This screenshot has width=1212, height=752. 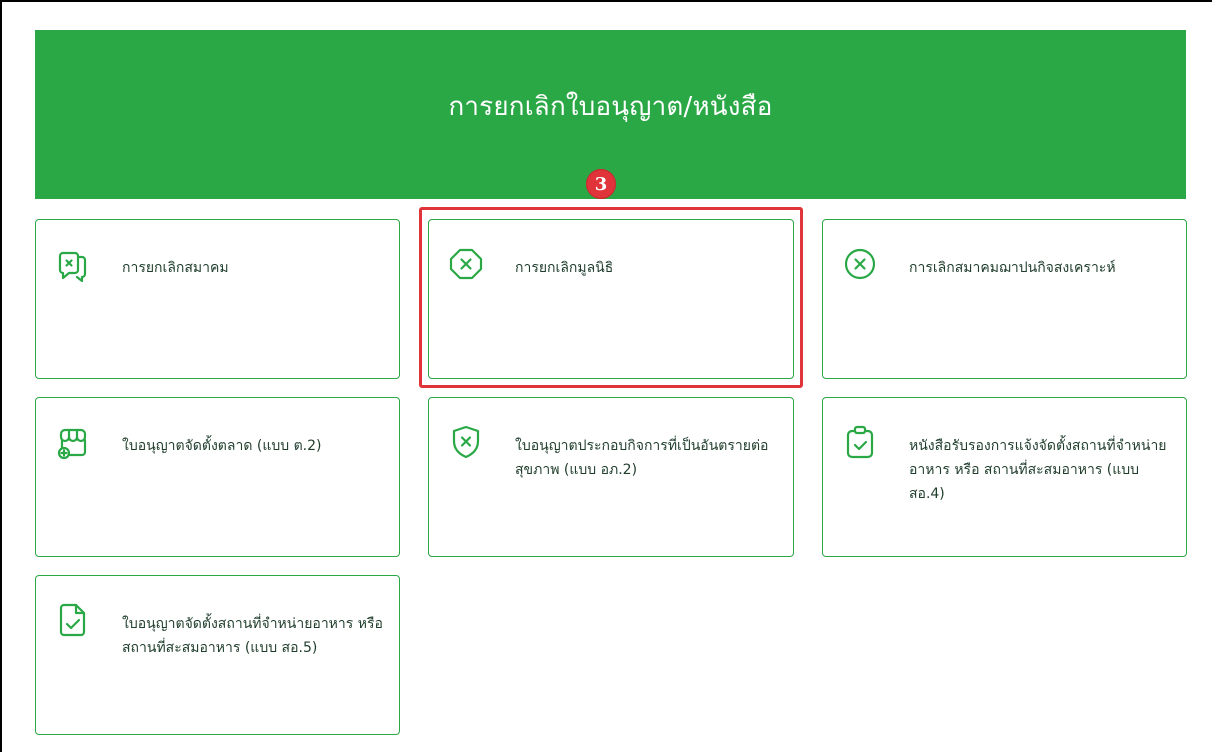 What do you see at coordinates (610, 107) in the screenshot?
I see `page-title: การยกเลิกใบอนุญาต/หนังสือ` at bounding box center [610, 107].